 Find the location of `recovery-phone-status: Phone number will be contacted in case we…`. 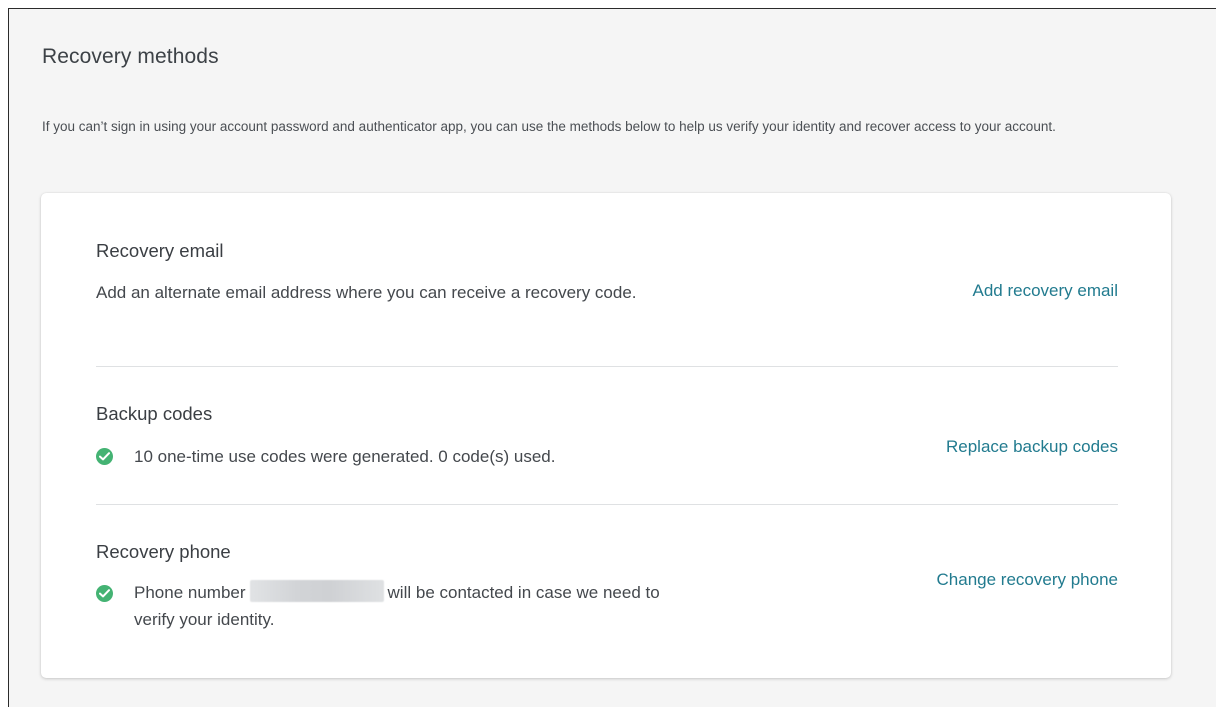

recovery-phone-status: Phone number will be contacted in case we… is located at coordinates (419, 606).